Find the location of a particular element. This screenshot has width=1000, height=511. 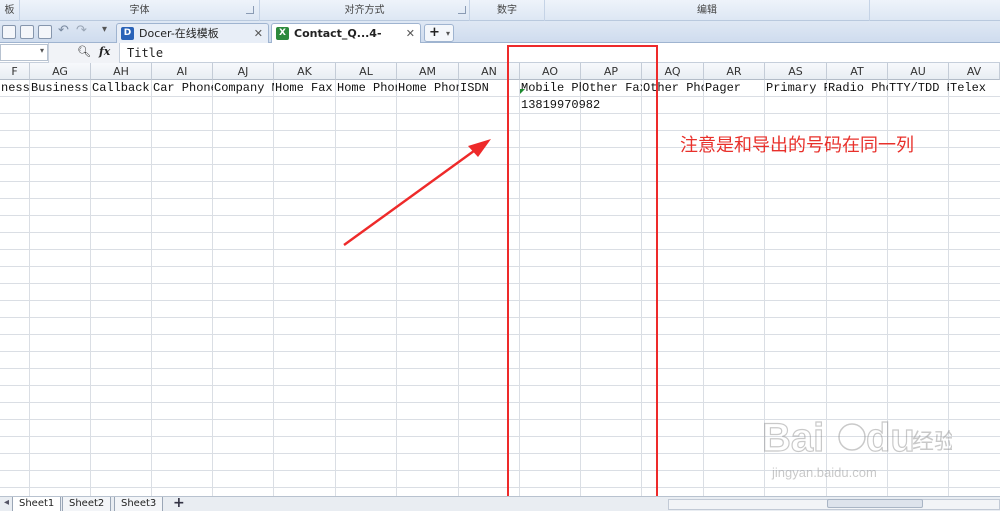

baidu-jingyan-watermark: Bai du 经验 jingyan.baidu.com is located at coordinates (857, 447).